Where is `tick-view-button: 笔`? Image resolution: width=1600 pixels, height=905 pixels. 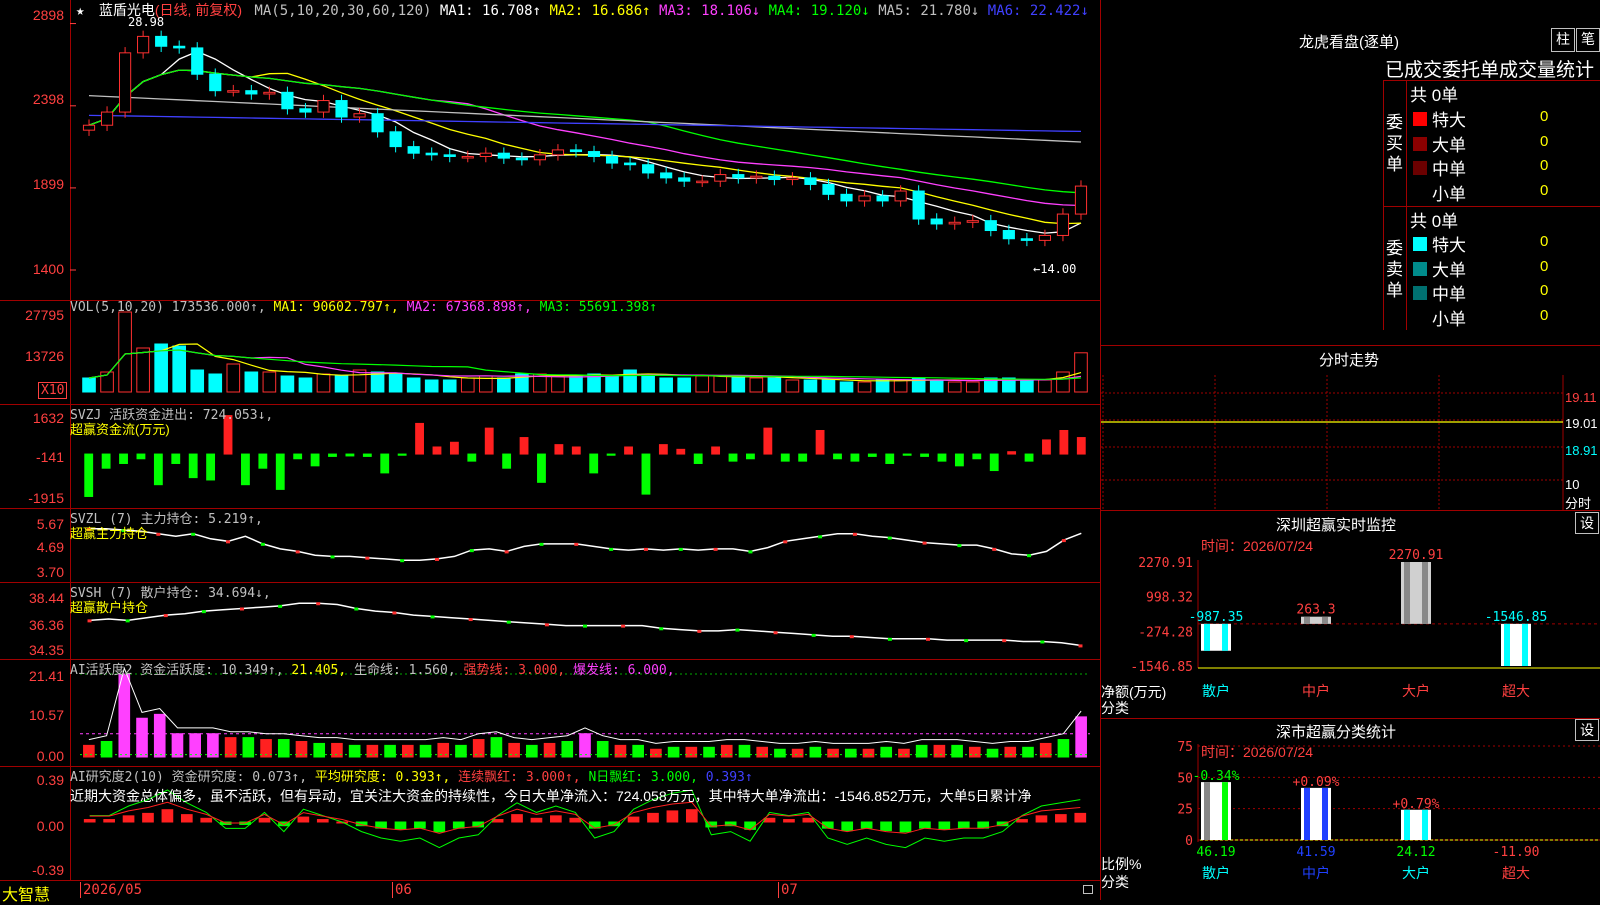 tick-view-button: 笔 is located at coordinates (1588, 40).